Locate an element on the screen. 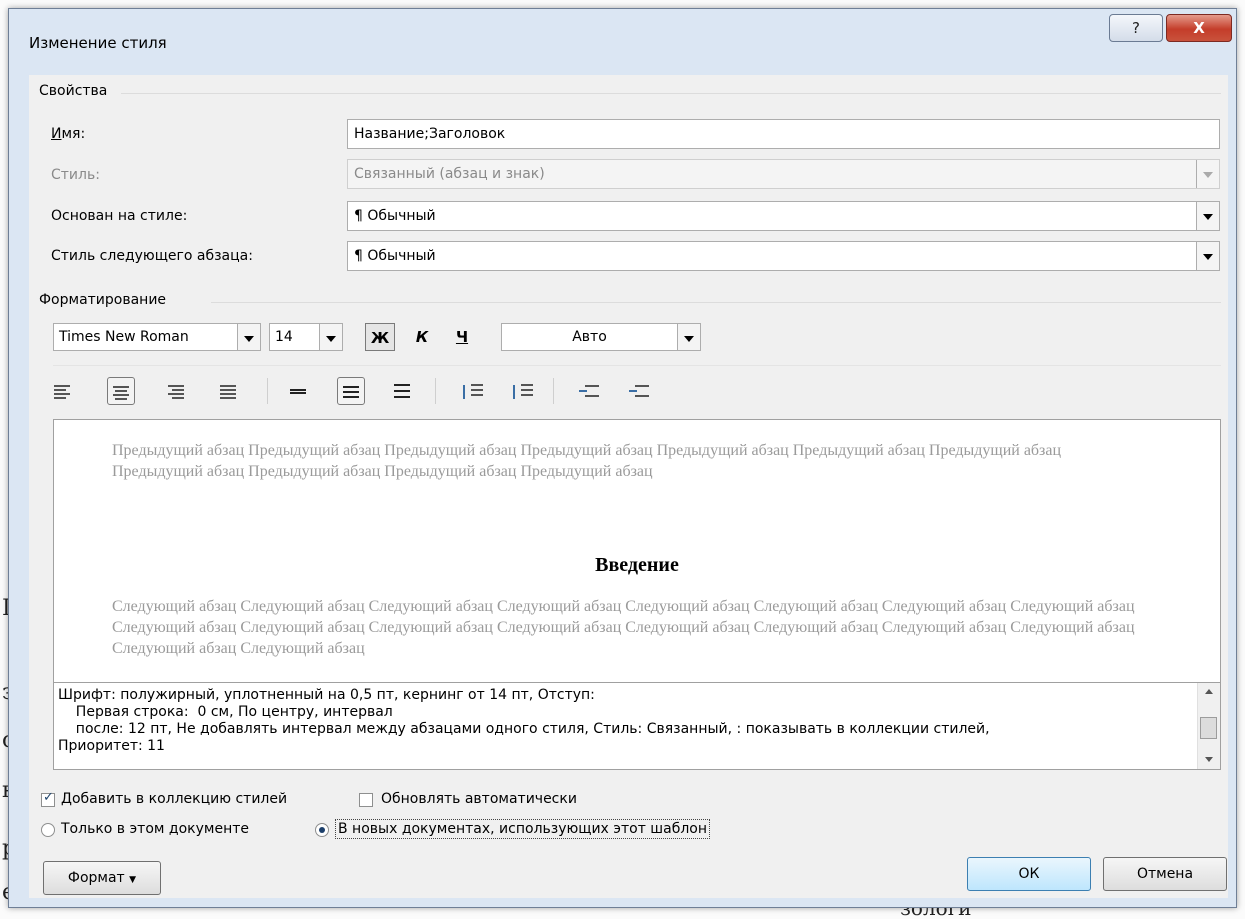 This screenshot has width=1245, height=920. align-justify-icon is located at coordinates (229, 391).